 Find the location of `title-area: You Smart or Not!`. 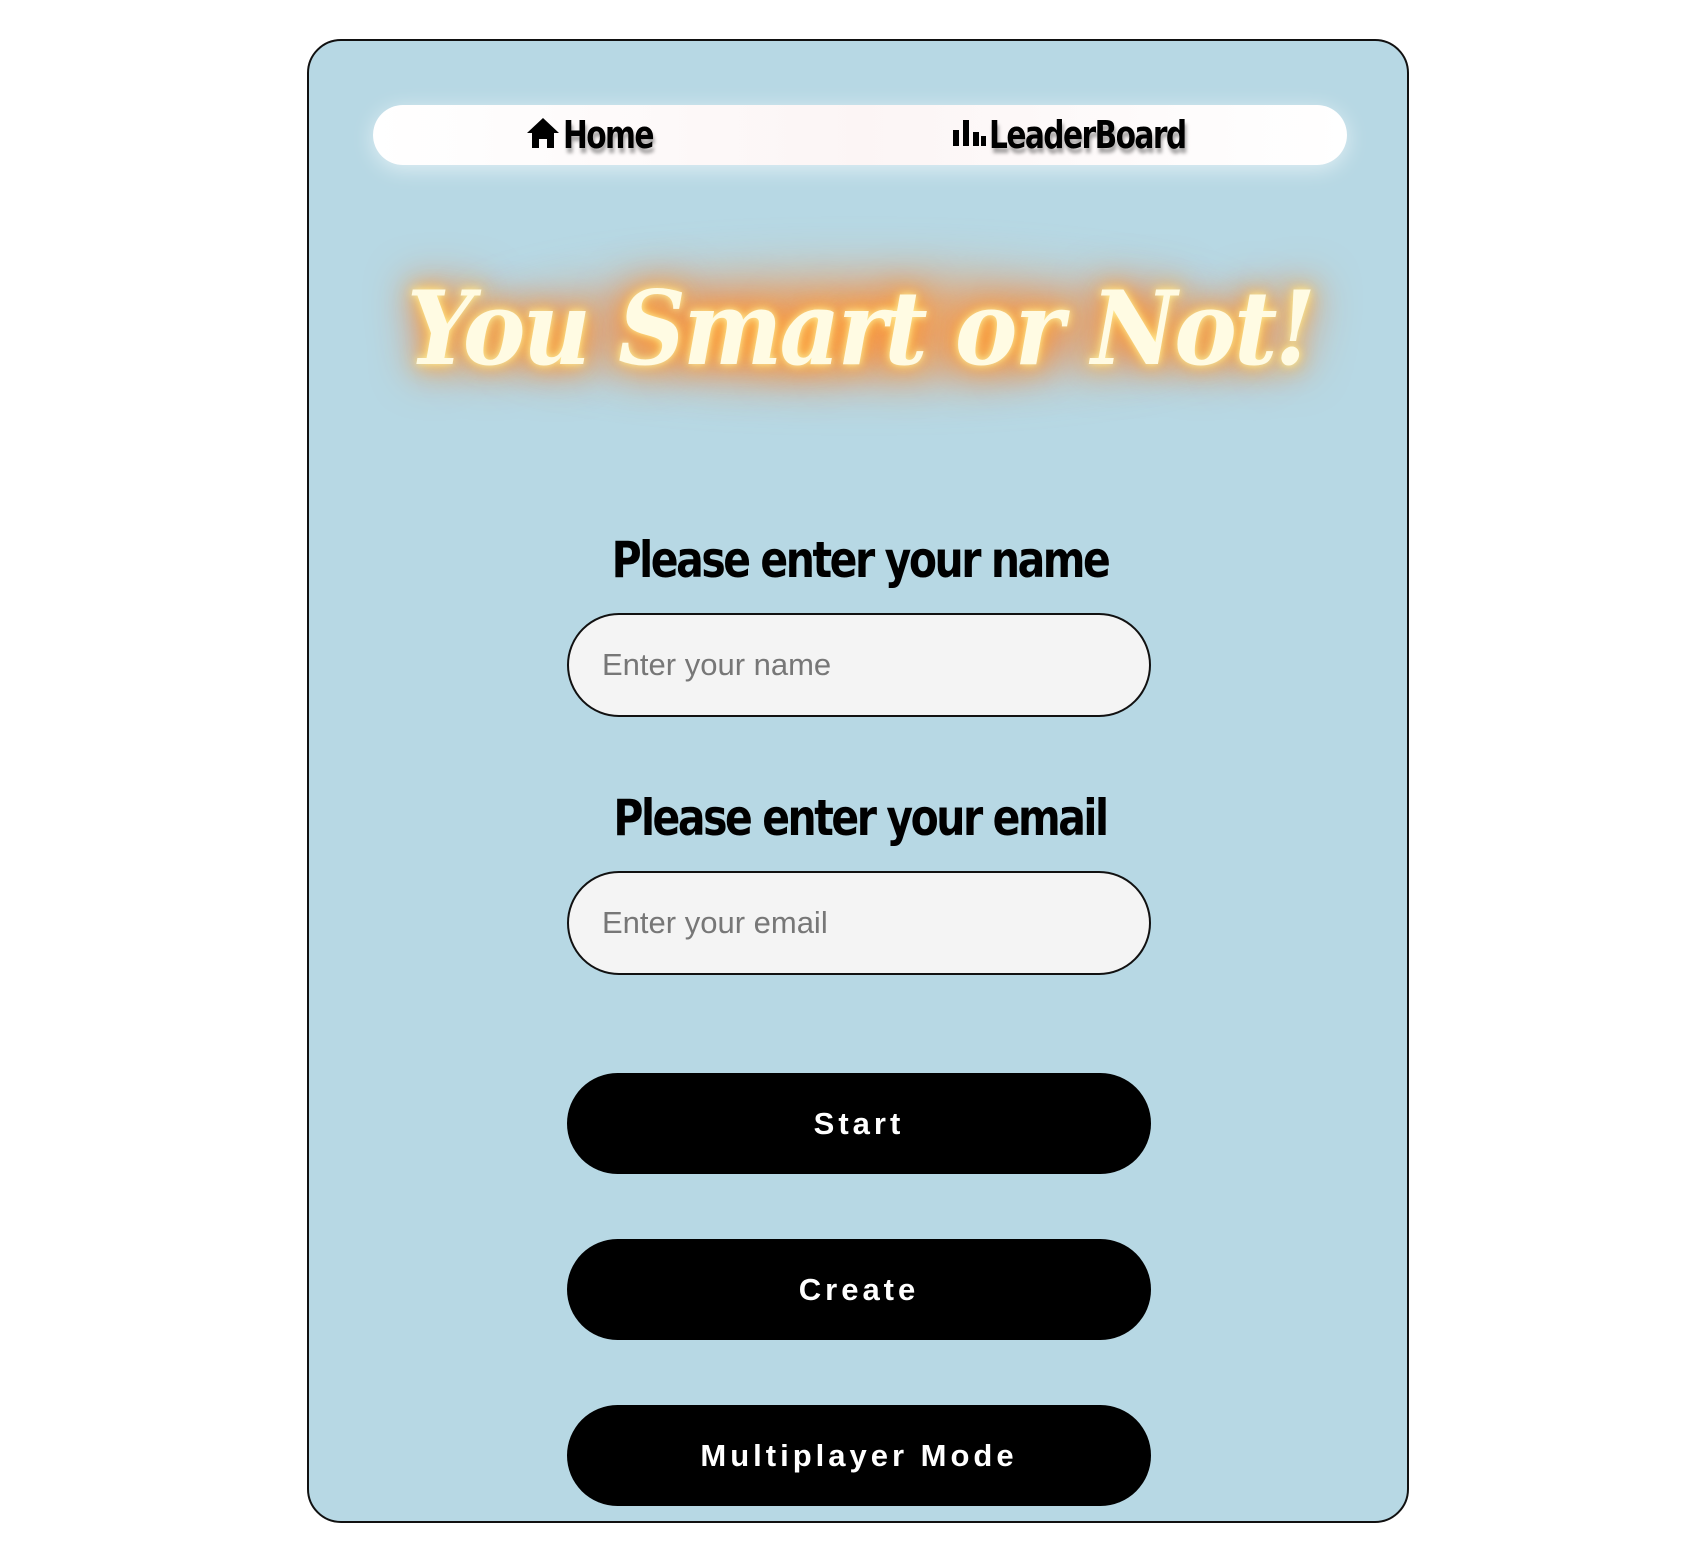

title-area: You Smart or Not! is located at coordinates (860, 326).